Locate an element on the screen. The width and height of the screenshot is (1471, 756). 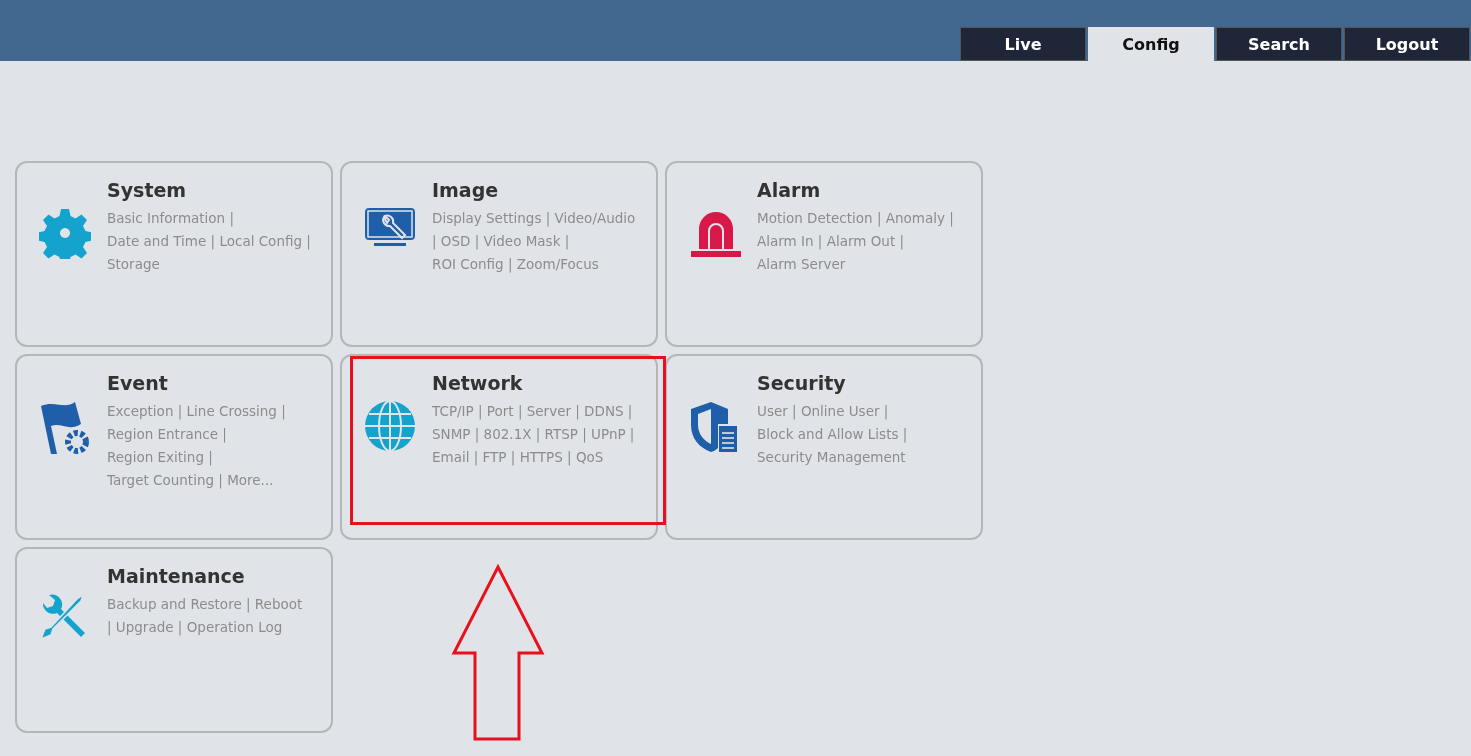
submenu-links: Motion Detection | Anomaly | is located at coordinates (867, 218).